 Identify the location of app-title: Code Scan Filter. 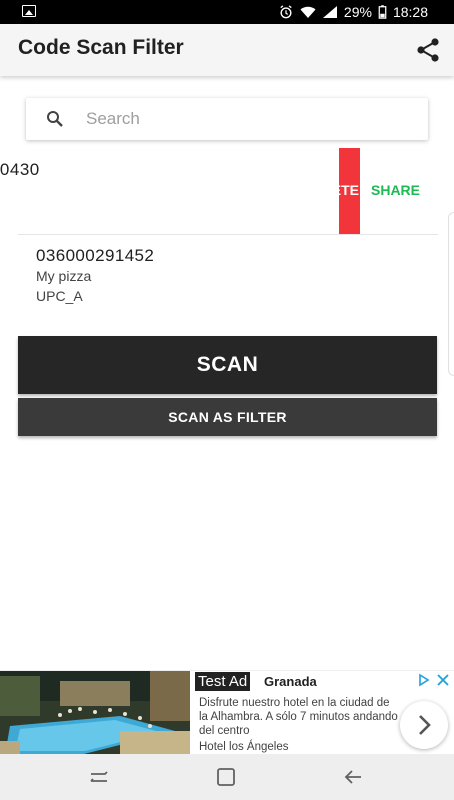
(101, 47).